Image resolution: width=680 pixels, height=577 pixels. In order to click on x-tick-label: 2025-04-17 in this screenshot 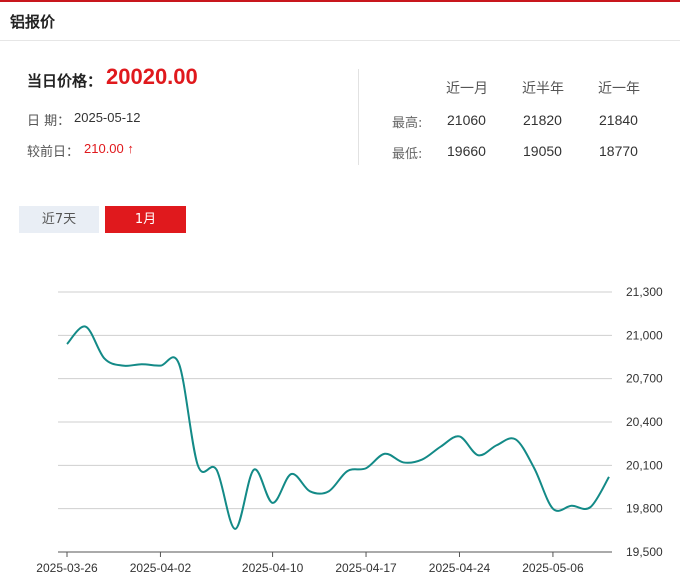, I will do `click(366, 568)`.